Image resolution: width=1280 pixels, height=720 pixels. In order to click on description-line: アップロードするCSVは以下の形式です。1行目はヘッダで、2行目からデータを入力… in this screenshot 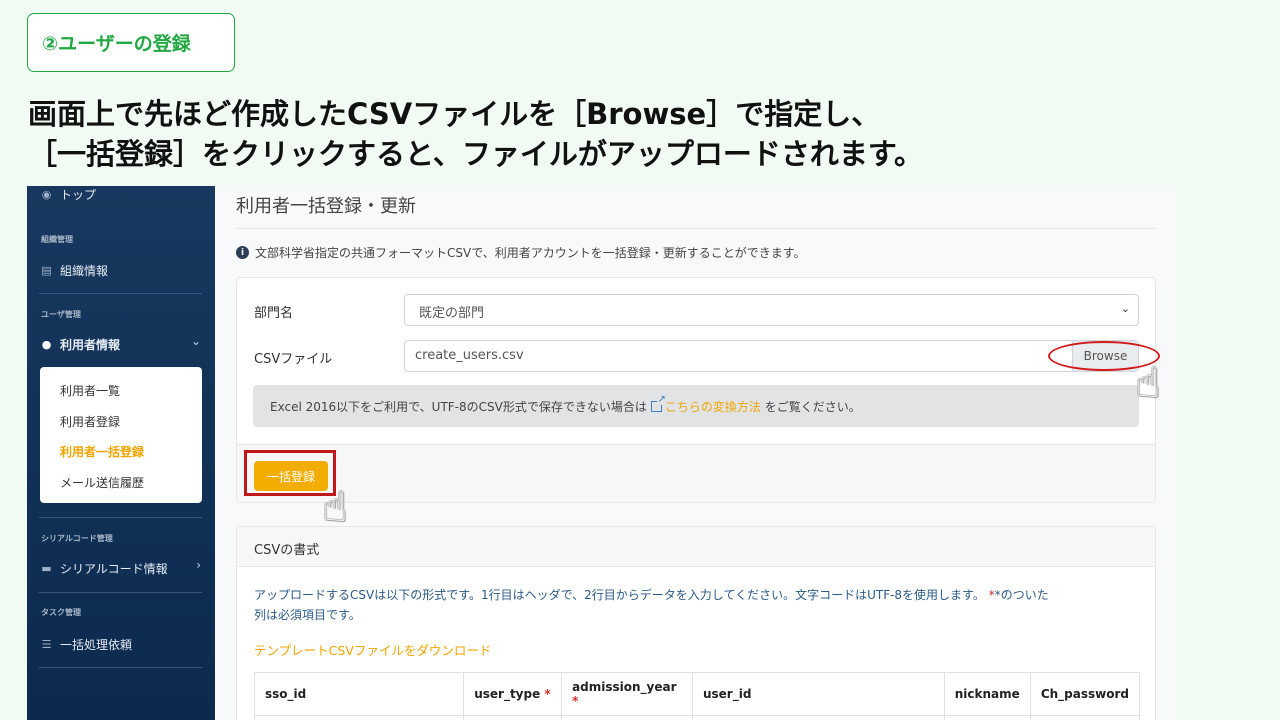, I will do `click(619, 595)`.